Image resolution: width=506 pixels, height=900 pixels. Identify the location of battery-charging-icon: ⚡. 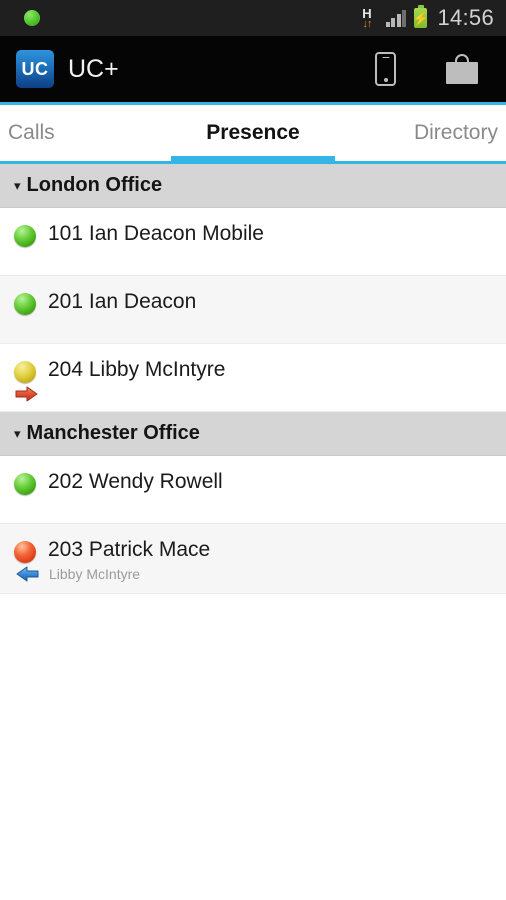
(421, 16).